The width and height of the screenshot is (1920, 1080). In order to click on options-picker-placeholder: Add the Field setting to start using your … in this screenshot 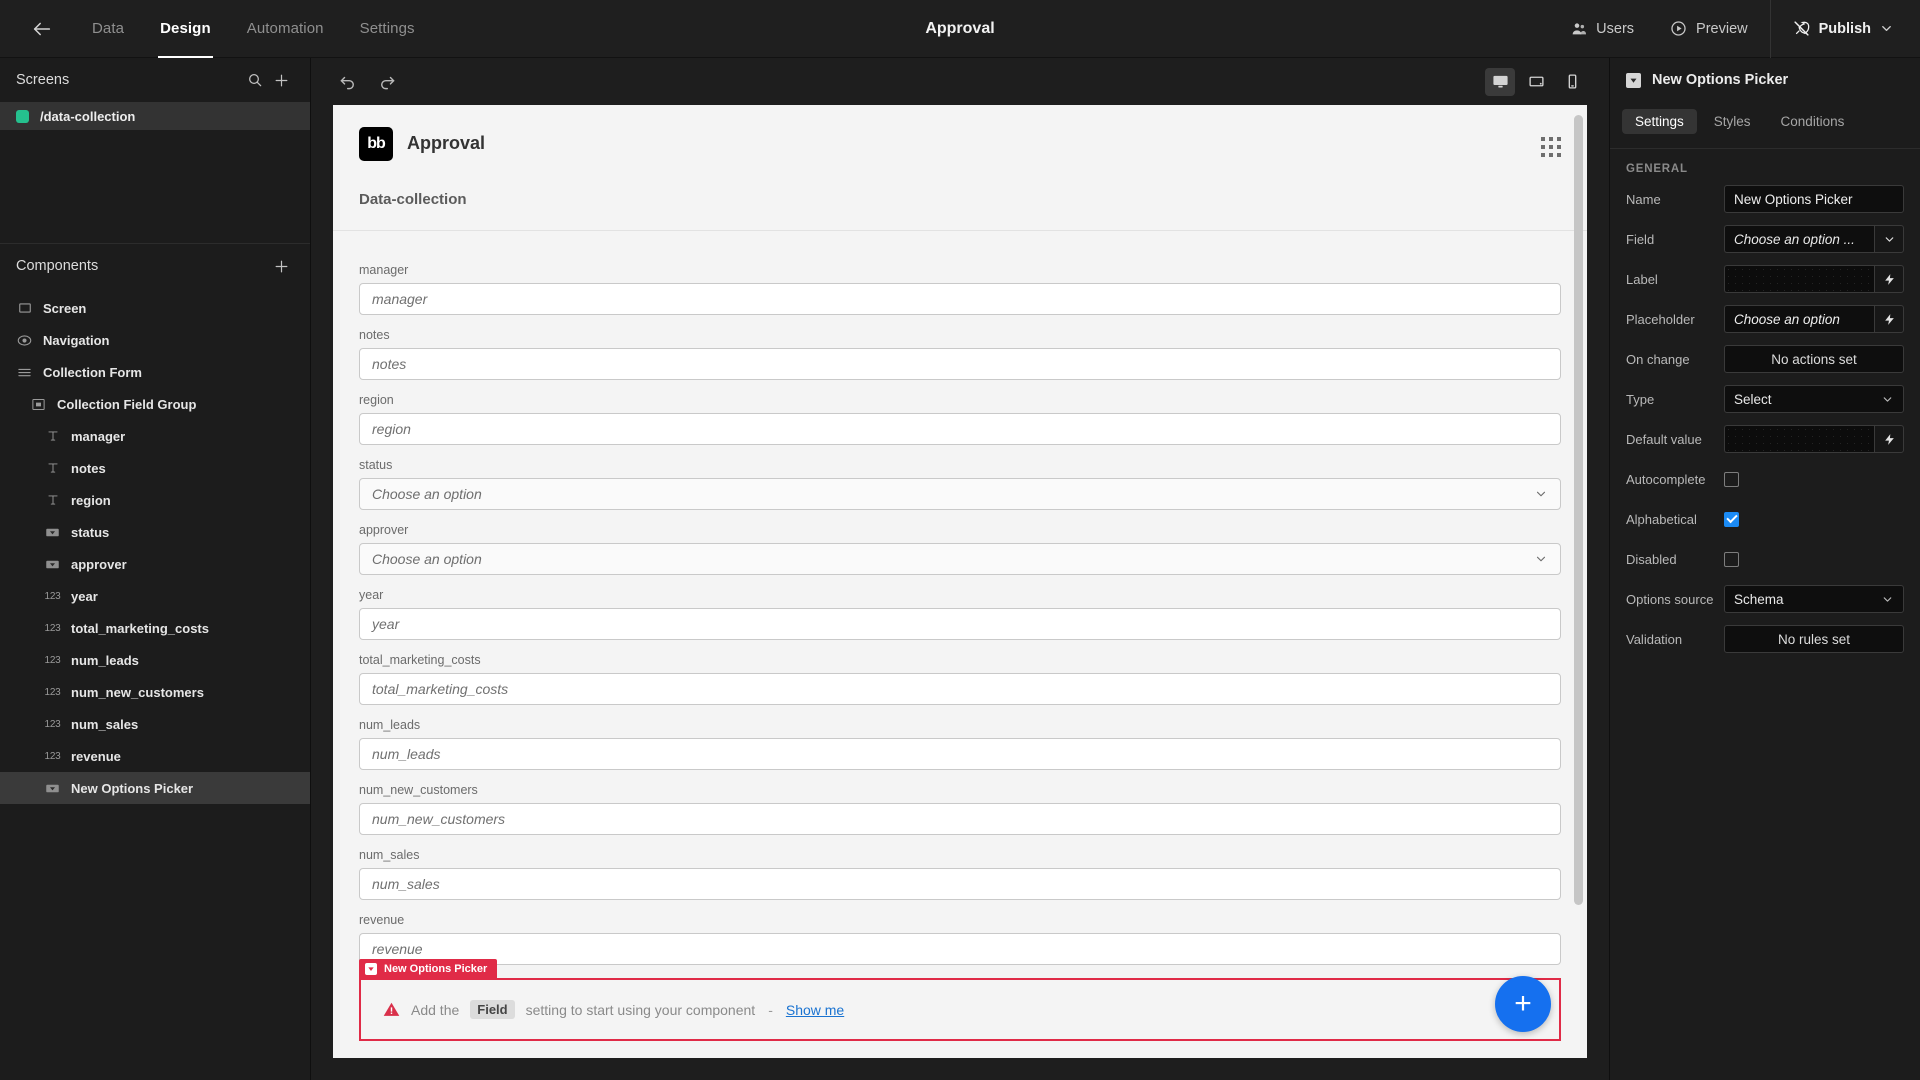, I will do `click(960, 1009)`.